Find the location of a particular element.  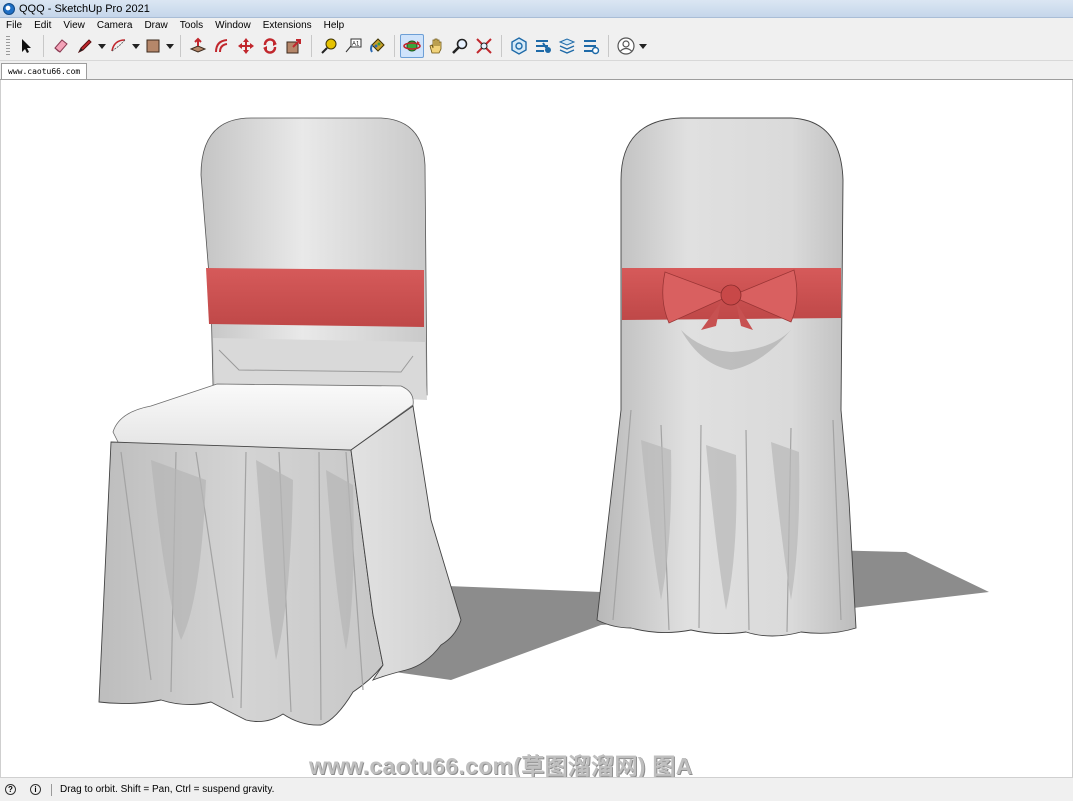

eraser-tool-icon is located at coordinates (61, 46).